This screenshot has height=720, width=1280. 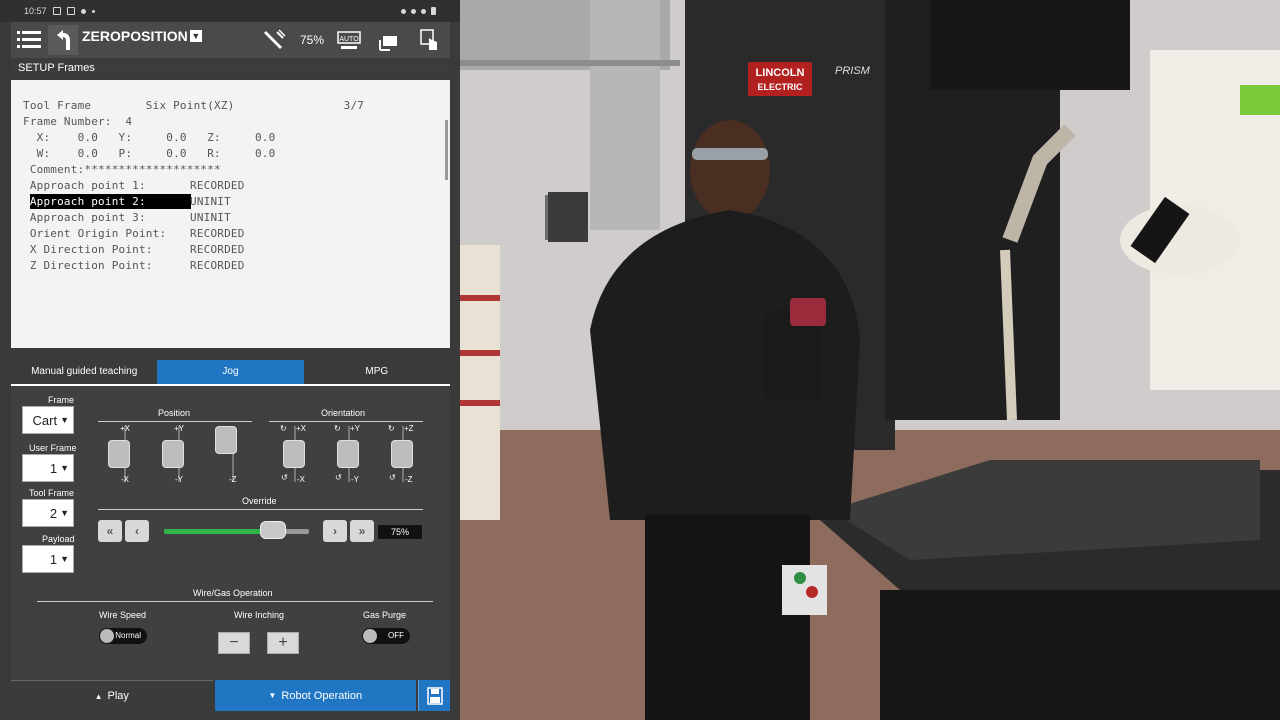 What do you see at coordinates (134, 185) in the screenshot?
I see `point-row: Approach point 1: RECORDED` at bounding box center [134, 185].